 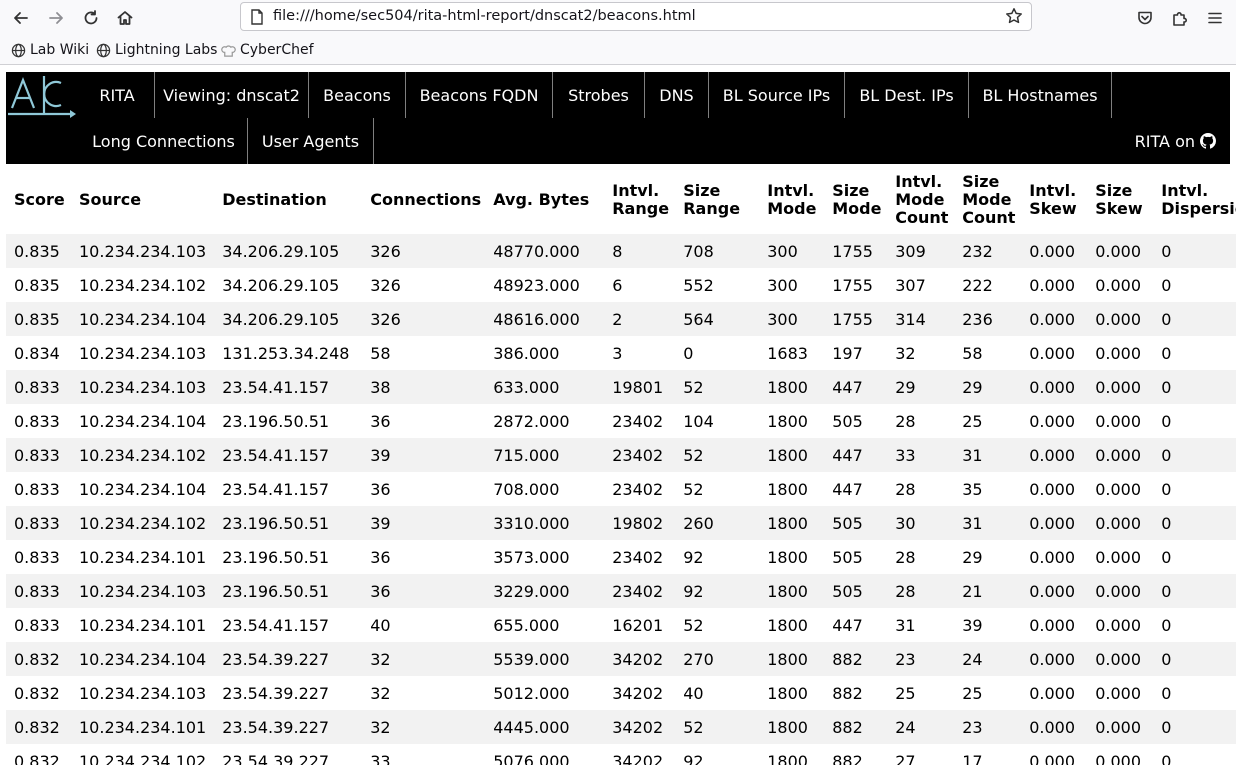 I want to click on nav-long-connections: Long Connections, so click(x=164, y=141).